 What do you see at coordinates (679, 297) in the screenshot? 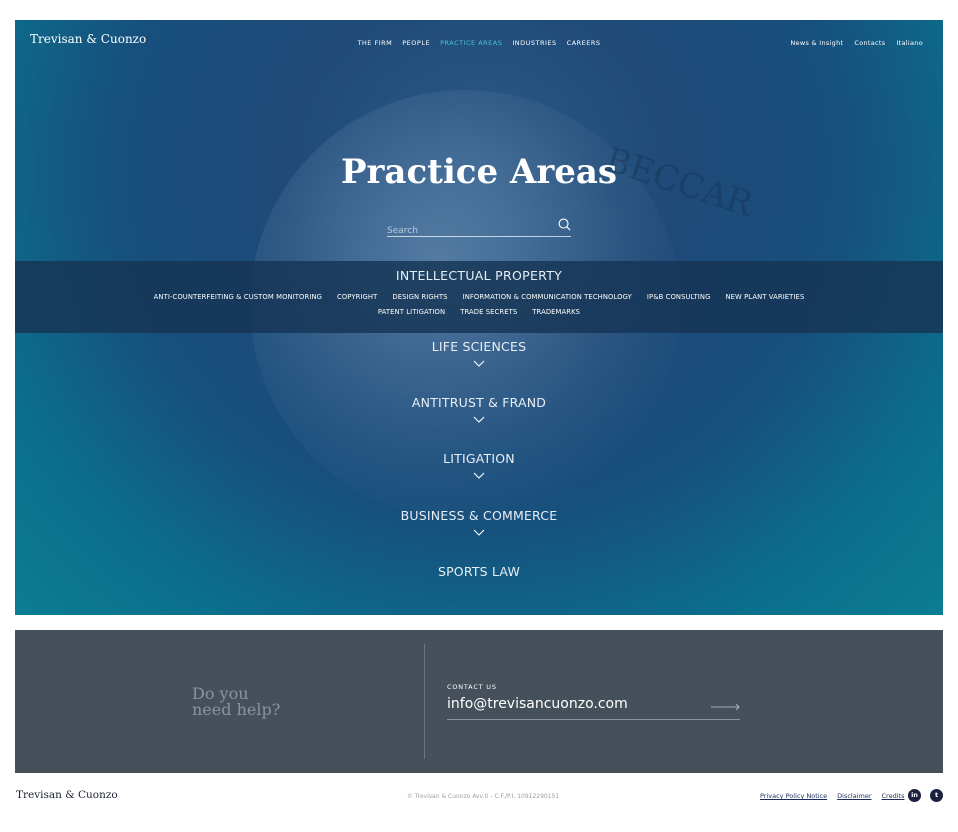
I see `sub-area-link: IP&B CONSULTING` at bounding box center [679, 297].